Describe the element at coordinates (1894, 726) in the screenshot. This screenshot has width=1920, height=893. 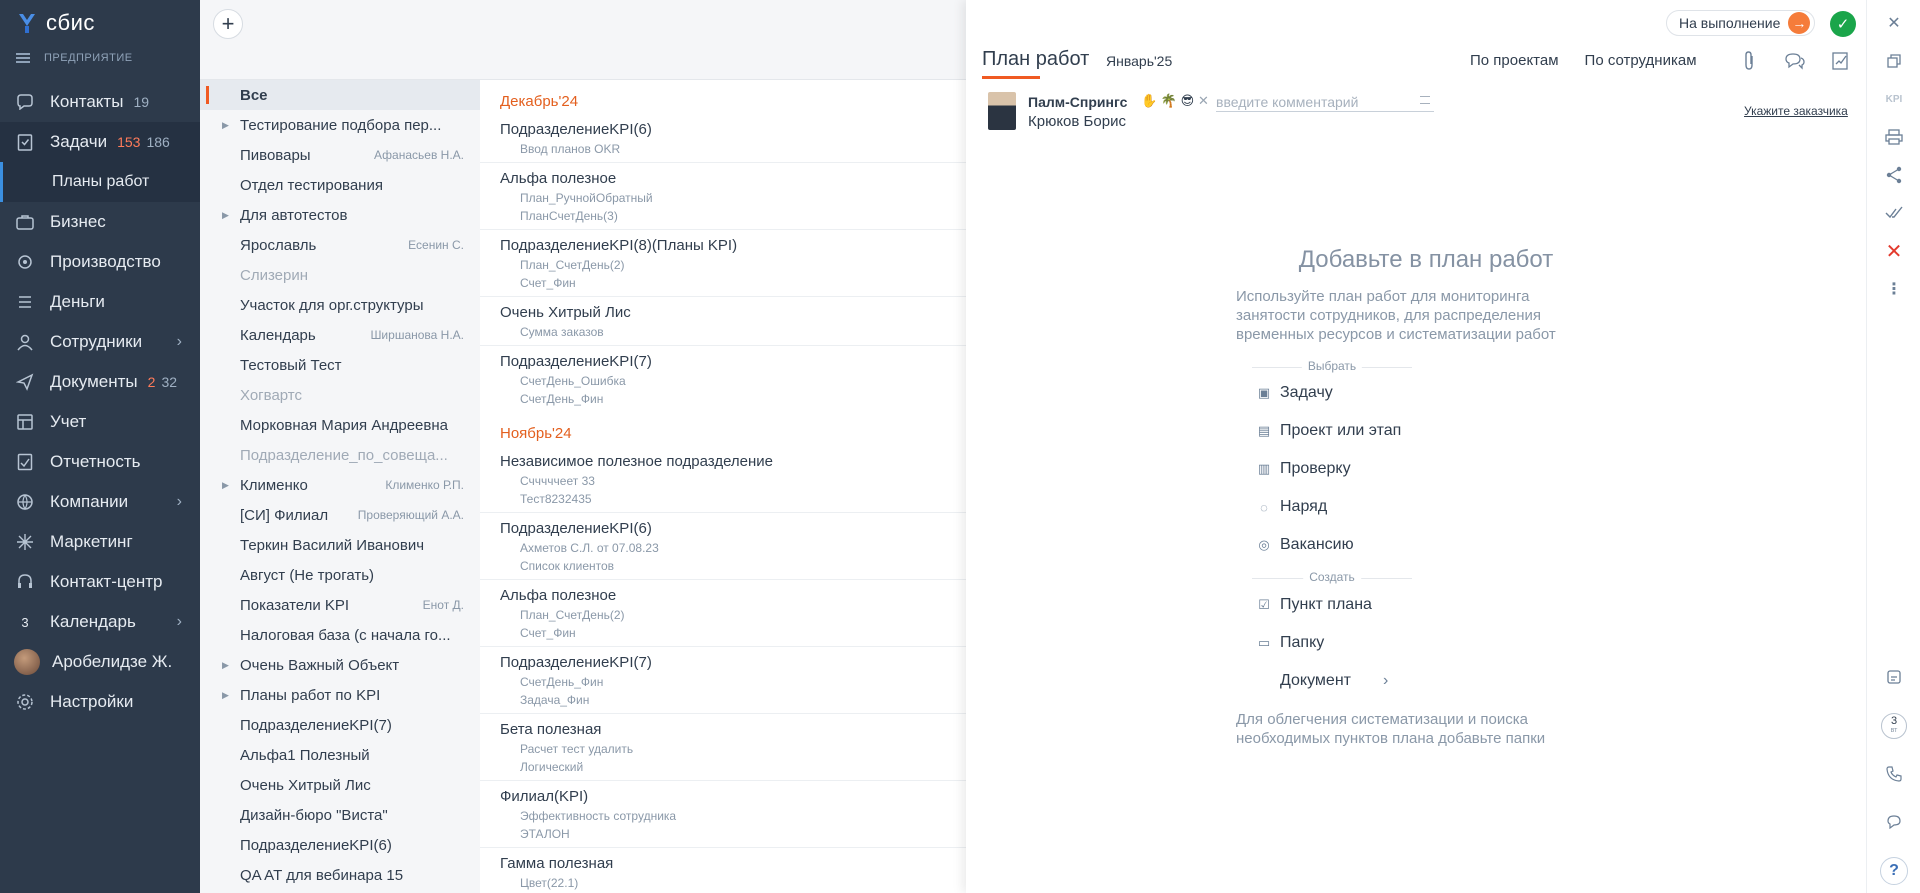
I see `calendar-widget: 3 вт` at that location.